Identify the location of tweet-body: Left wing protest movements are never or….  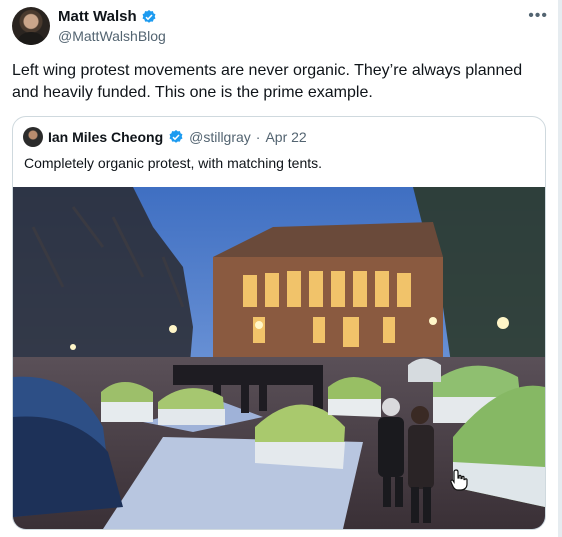
(267, 81).